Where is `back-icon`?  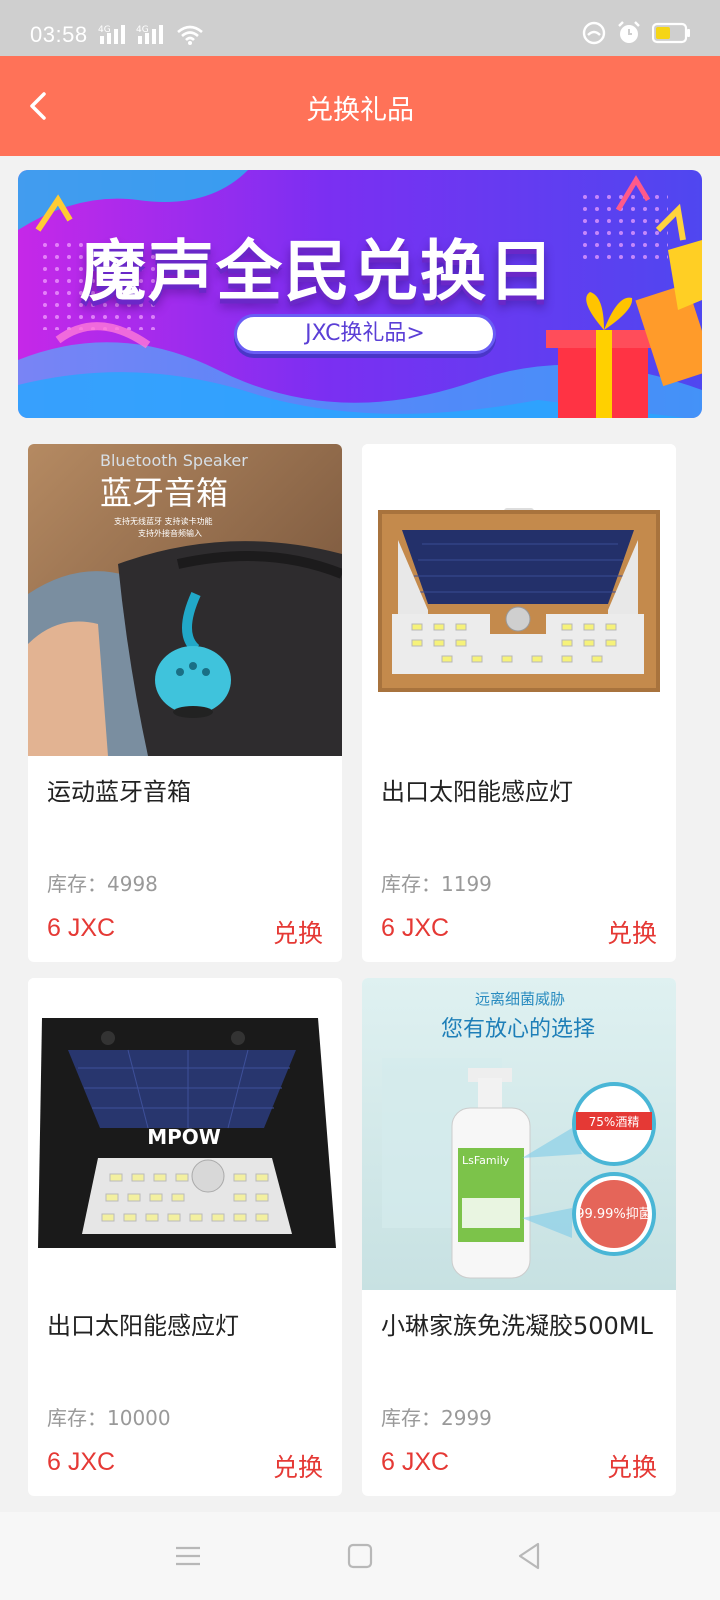 back-icon is located at coordinates (530, 1556).